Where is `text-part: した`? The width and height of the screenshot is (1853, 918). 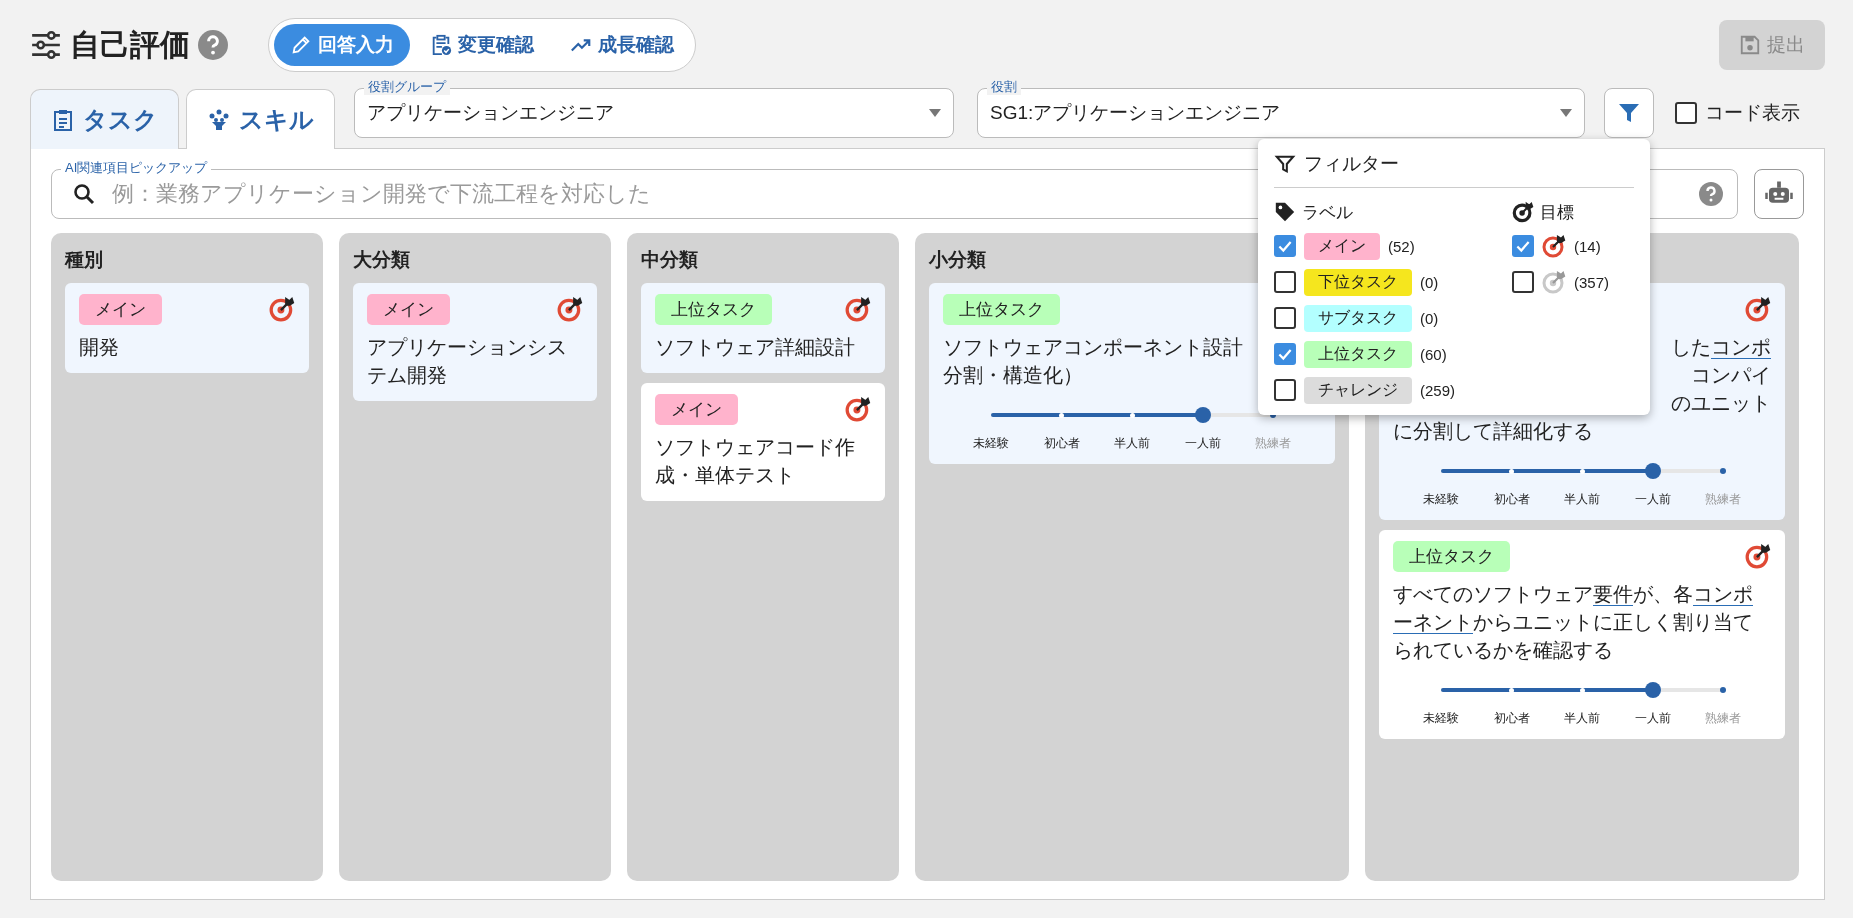
text-part: した is located at coordinates (1691, 347).